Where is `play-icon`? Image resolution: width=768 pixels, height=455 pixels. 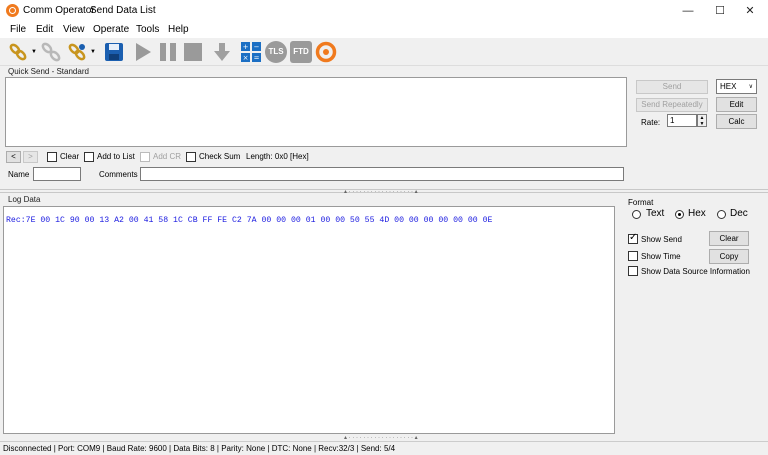
play-icon is located at coordinates (143, 52).